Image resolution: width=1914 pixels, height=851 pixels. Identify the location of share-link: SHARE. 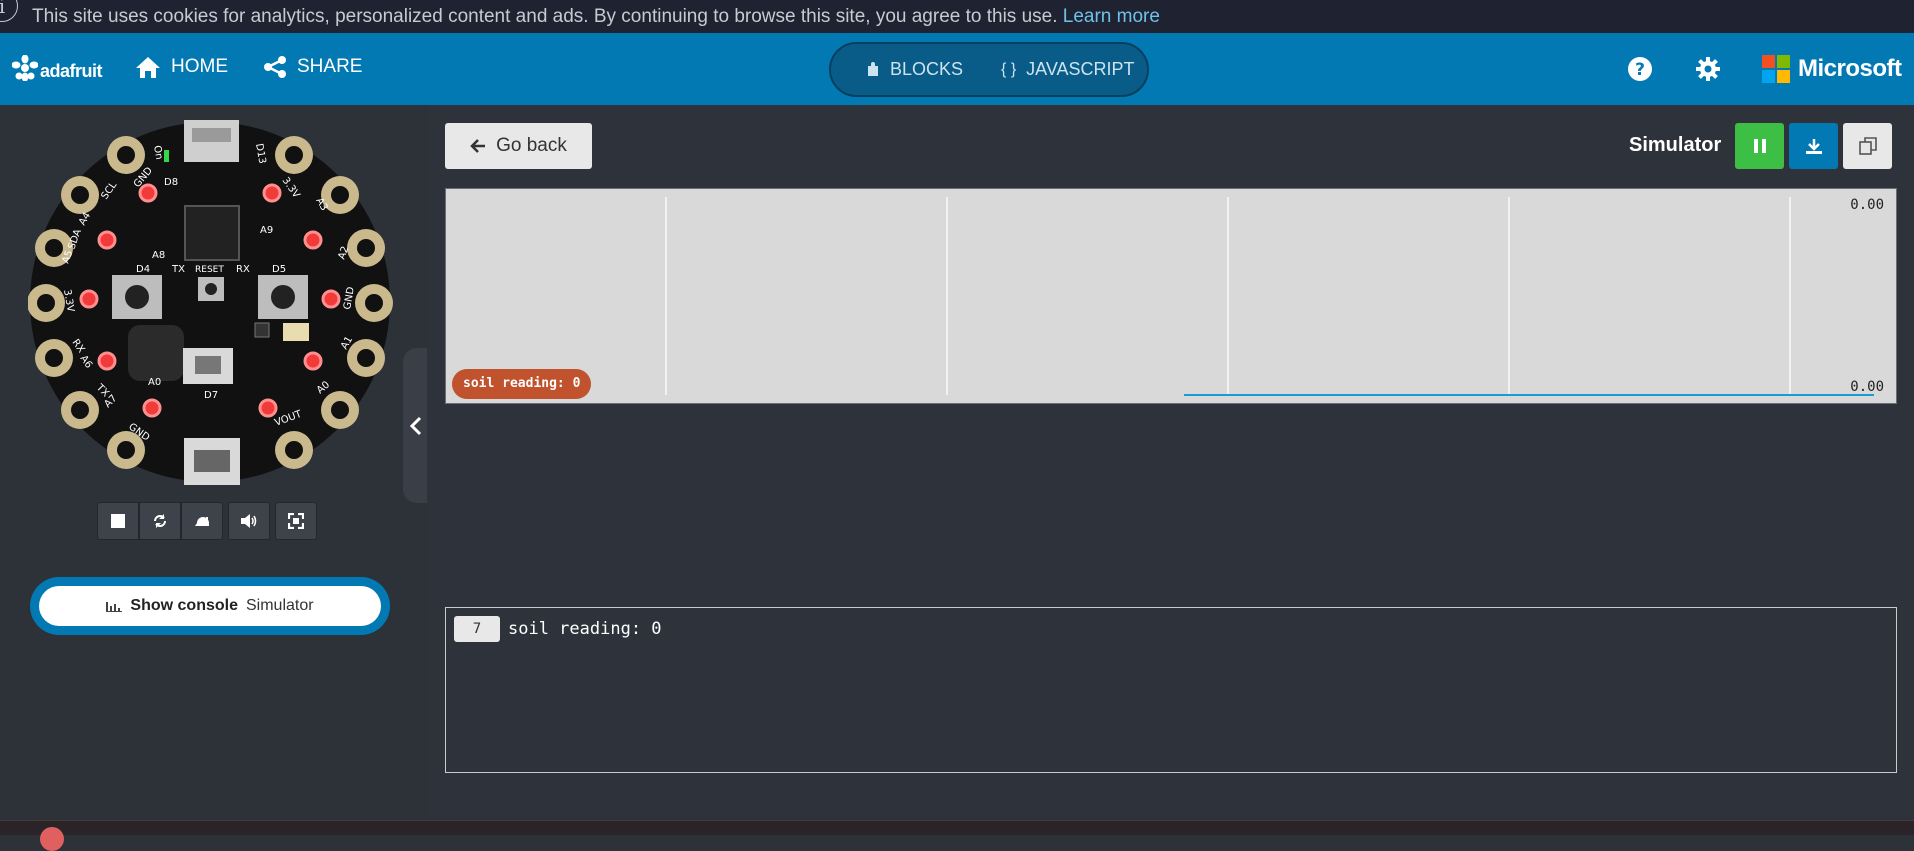
(312, 67).